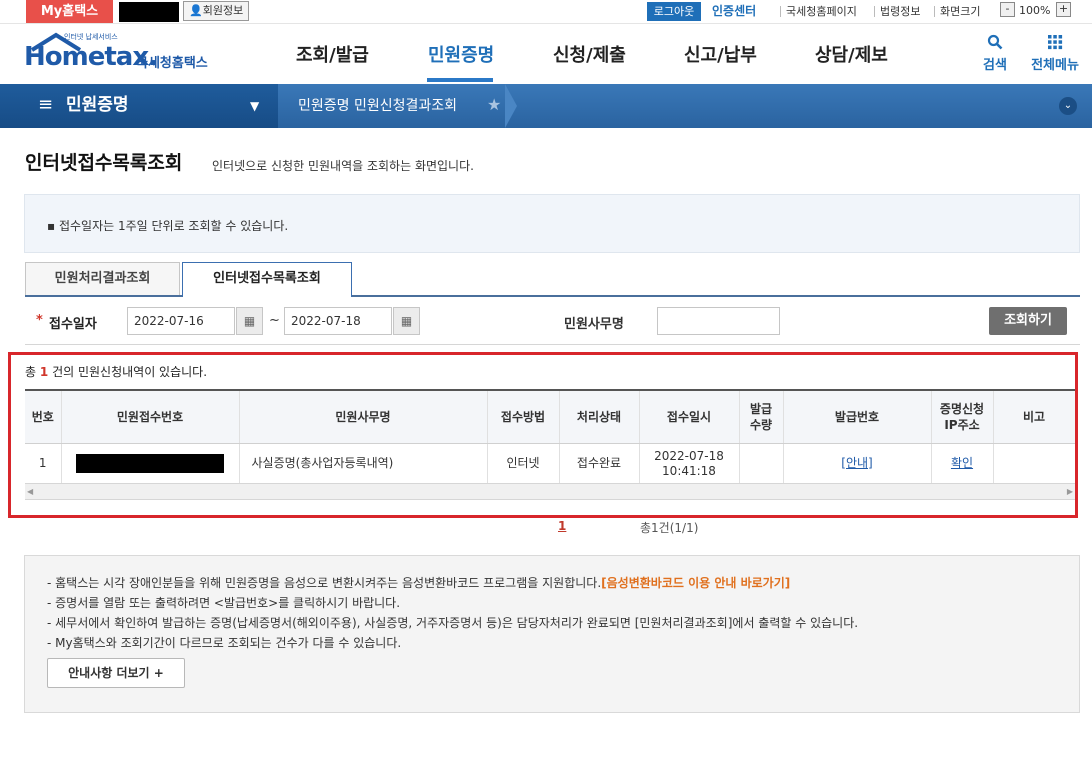 This screenshot has height=758, width=1092. I want to click on breadcrumb: 민원증명 민원신청결과조회, so click(378, 106).